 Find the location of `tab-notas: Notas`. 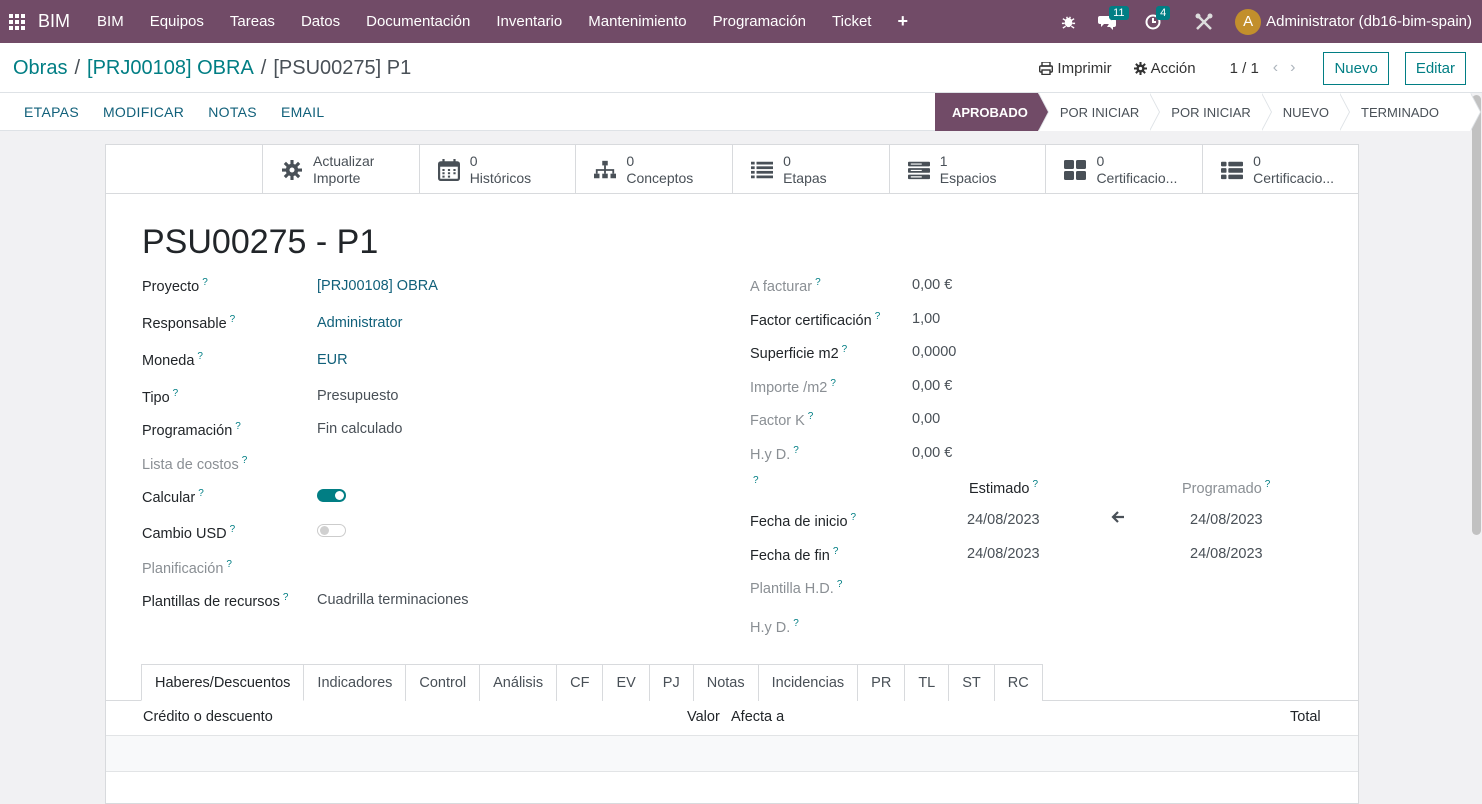

tab-notas: Notas is located at coordinates (725, 682).